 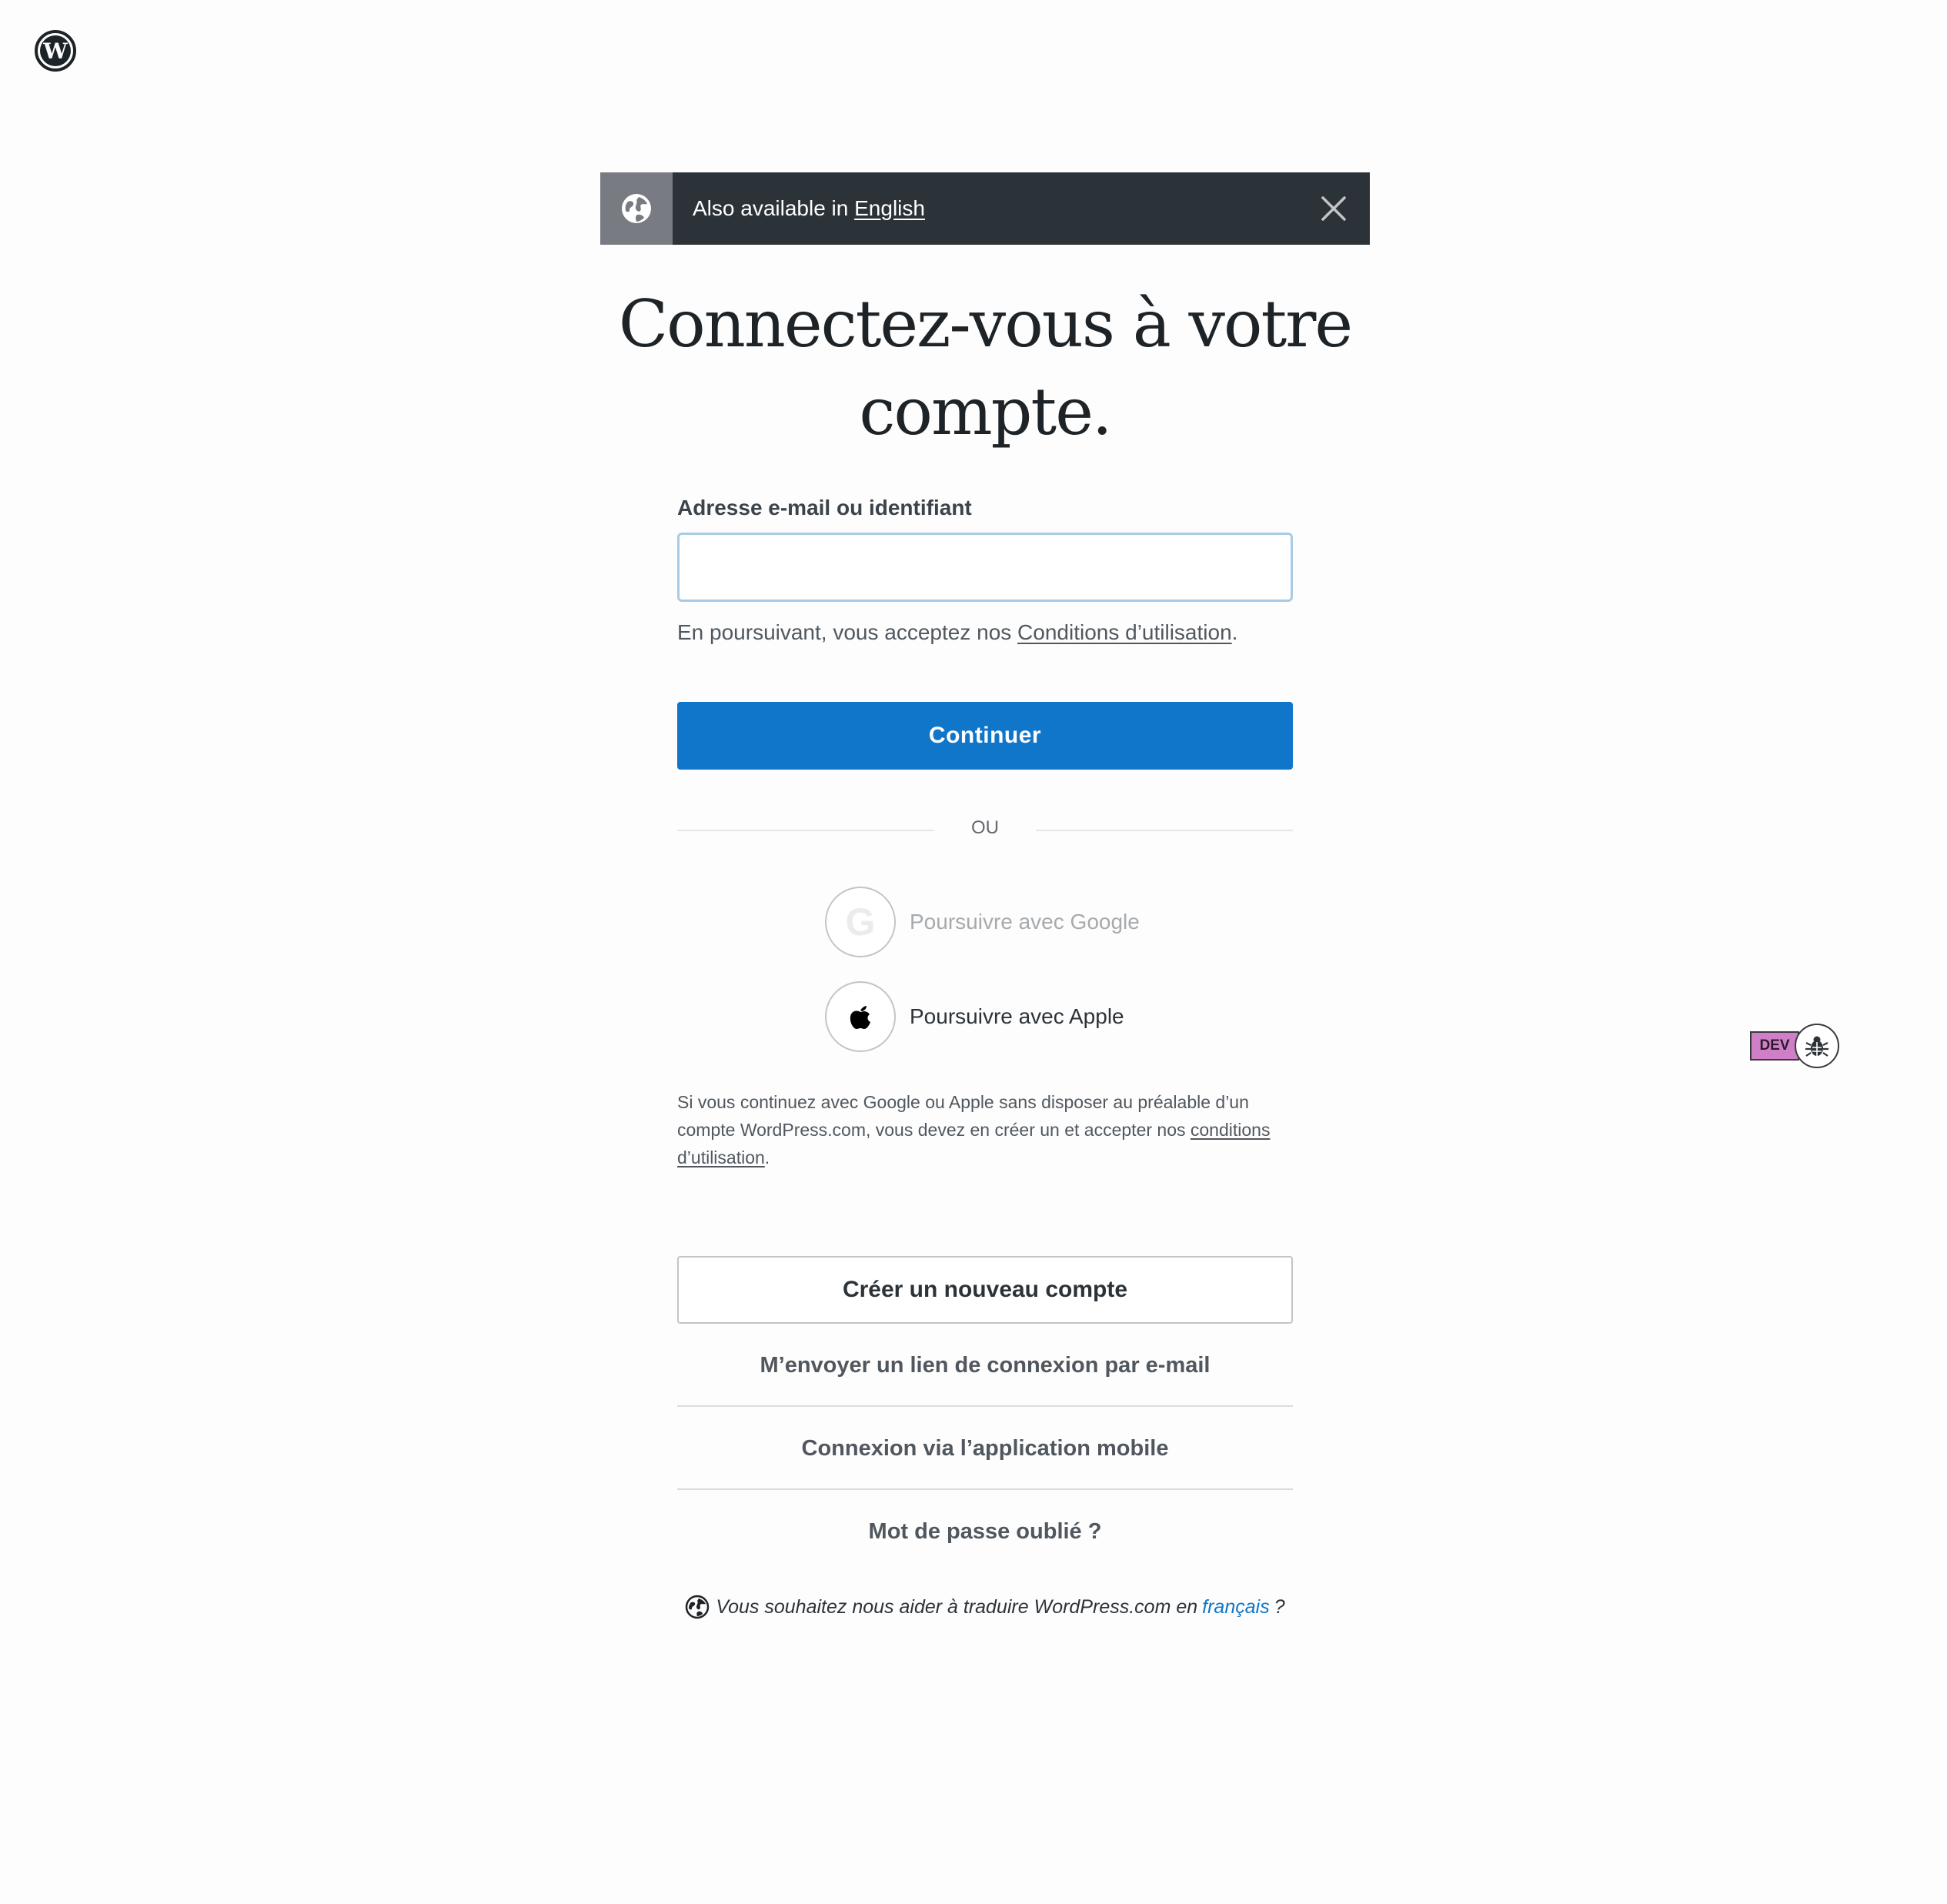 I want to click on or-divider: OU, so click(x=985, y=830).